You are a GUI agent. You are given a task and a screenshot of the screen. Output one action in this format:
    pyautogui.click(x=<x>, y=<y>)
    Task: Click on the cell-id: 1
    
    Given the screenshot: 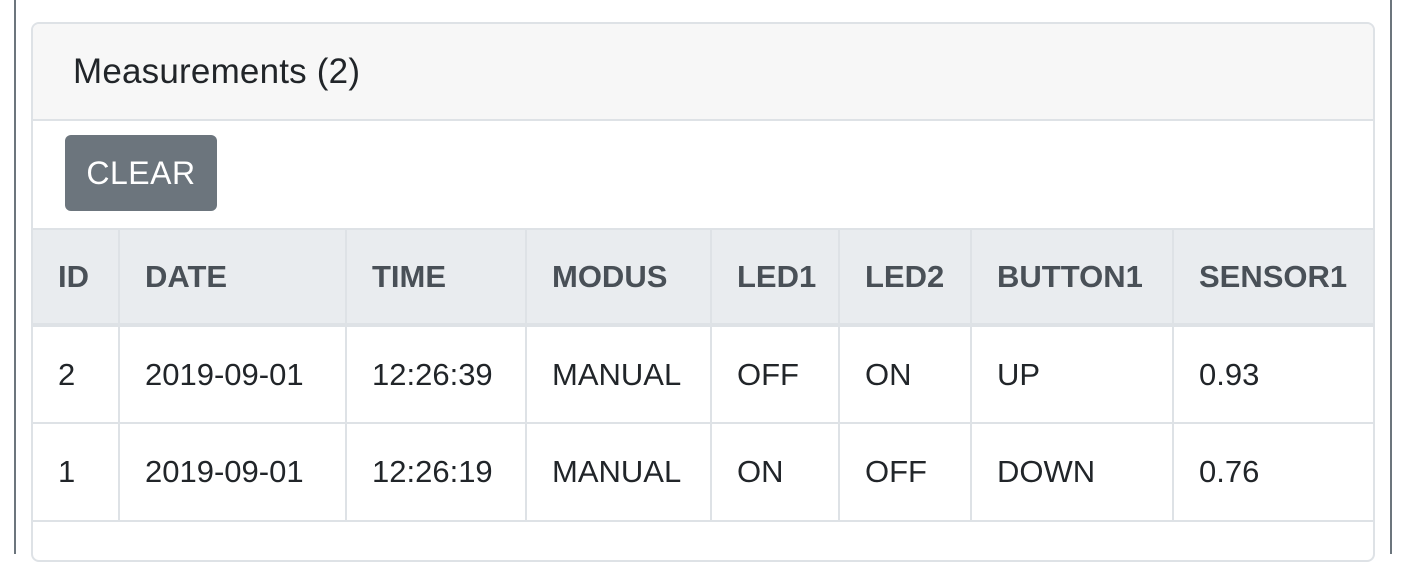 What is the action you would take?
    pyautogui.click(x=76, y=472)
    